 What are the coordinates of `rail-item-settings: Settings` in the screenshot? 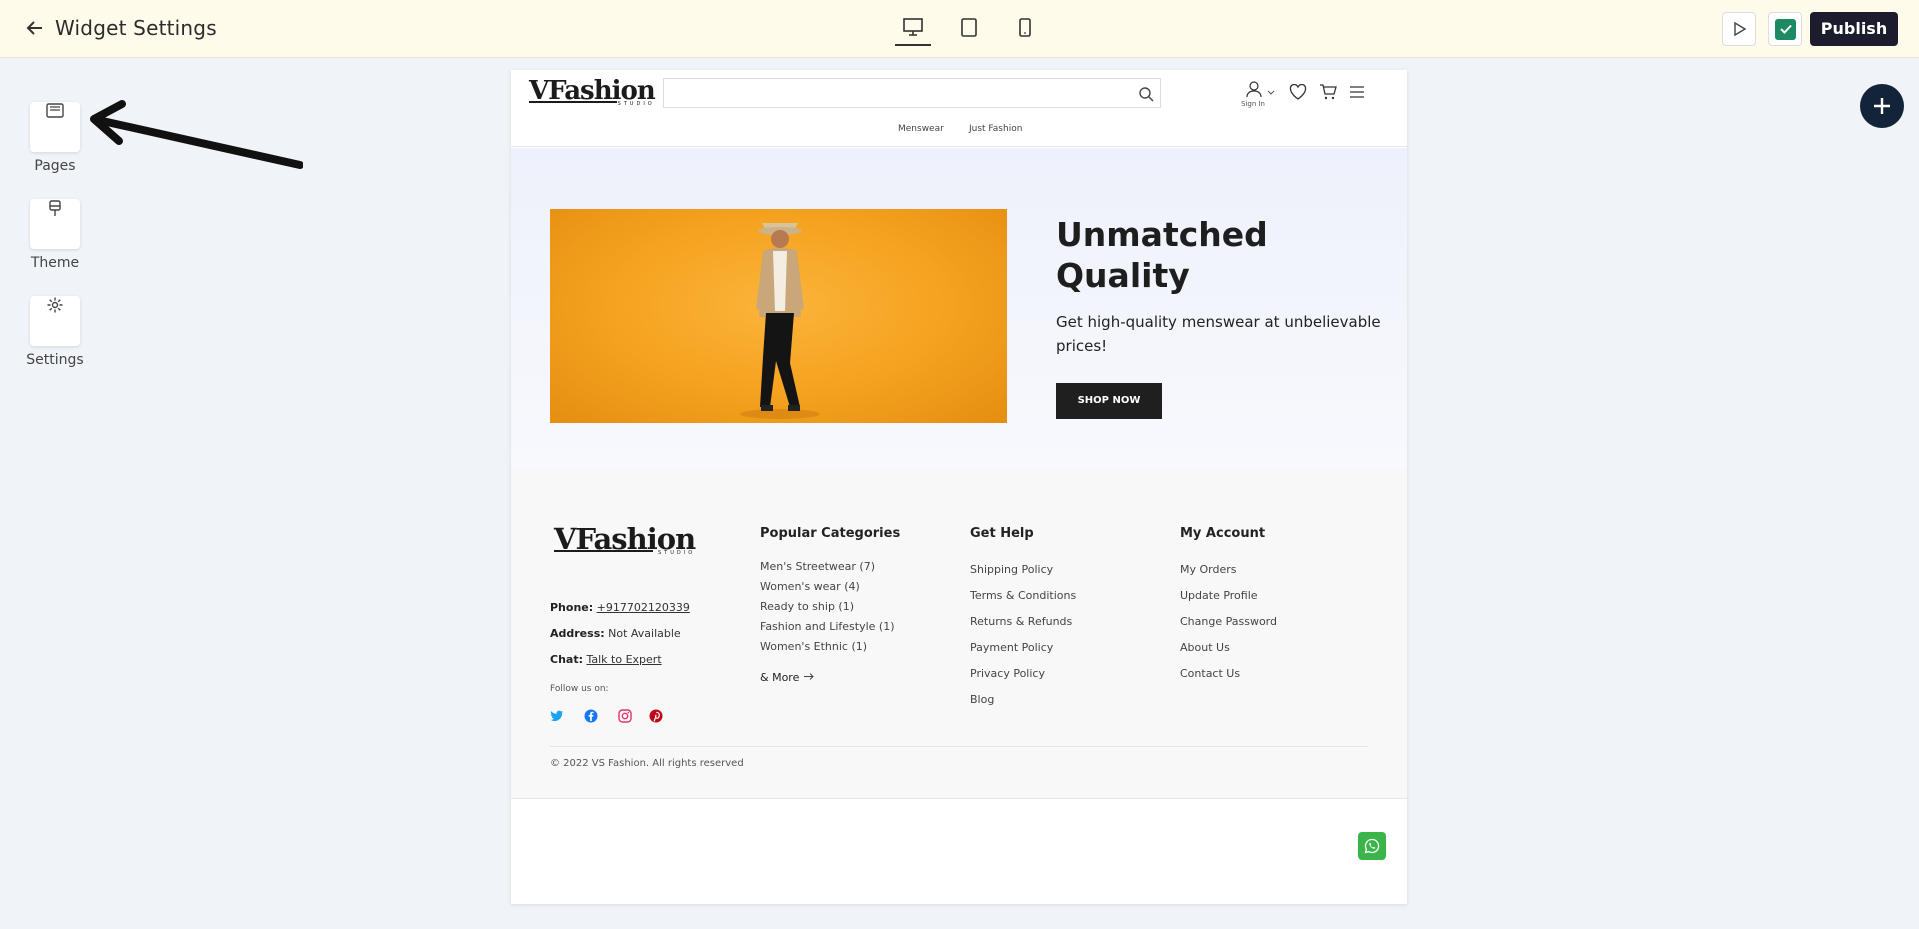 It's located at (55, 324).